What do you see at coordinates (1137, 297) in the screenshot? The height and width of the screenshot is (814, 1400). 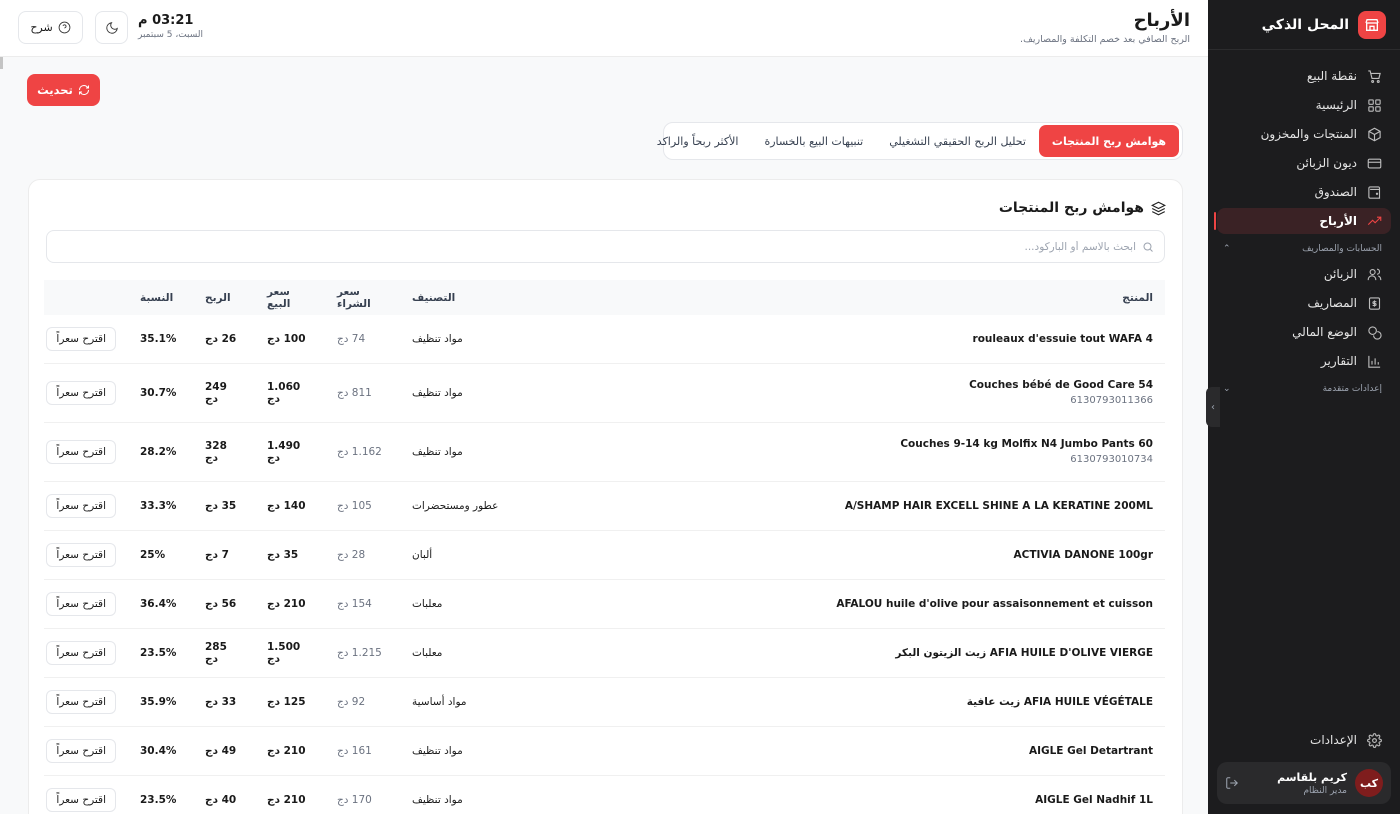 I see `col-product: المنتج` at bounding box center [1137, 297].